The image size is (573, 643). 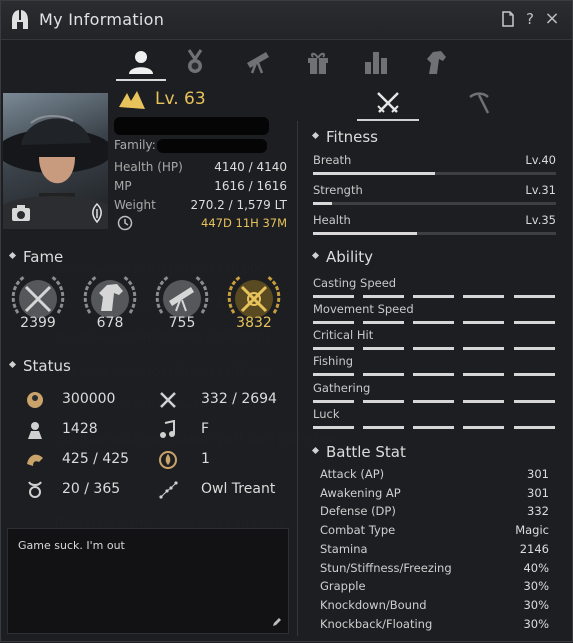 What do you see at coordinates (80, 429) in the screenshot?
I see `status-value: 1428` at bounding box center [80, 429].